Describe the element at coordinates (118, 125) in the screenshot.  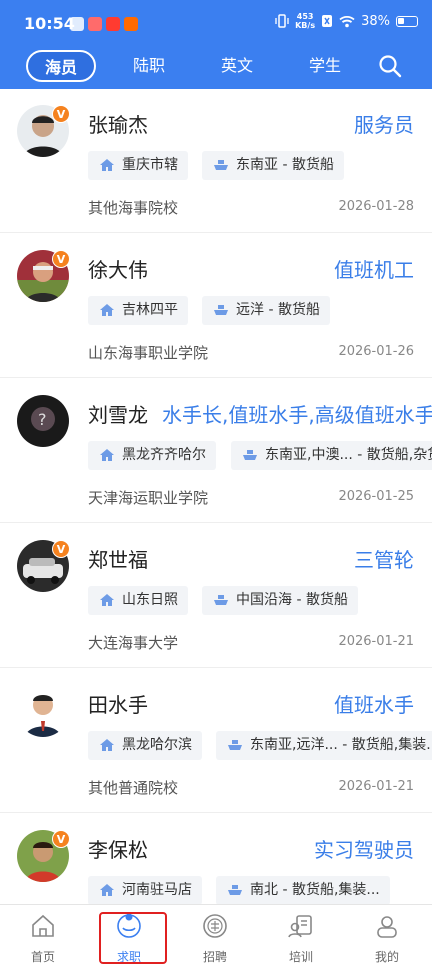
I see `candidate-name: 张瑜杰` at that location.